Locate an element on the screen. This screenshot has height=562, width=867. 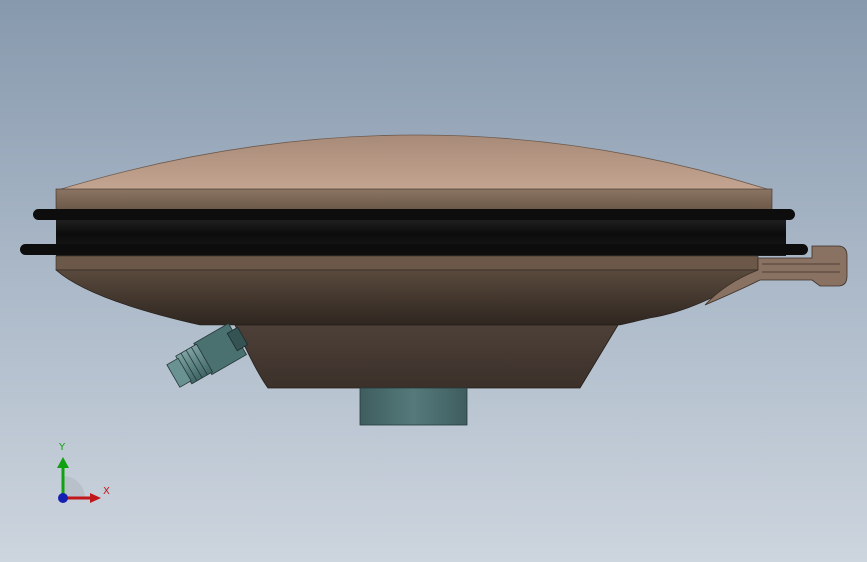
y-axis-label: Y is located at coordinates (62, 447).